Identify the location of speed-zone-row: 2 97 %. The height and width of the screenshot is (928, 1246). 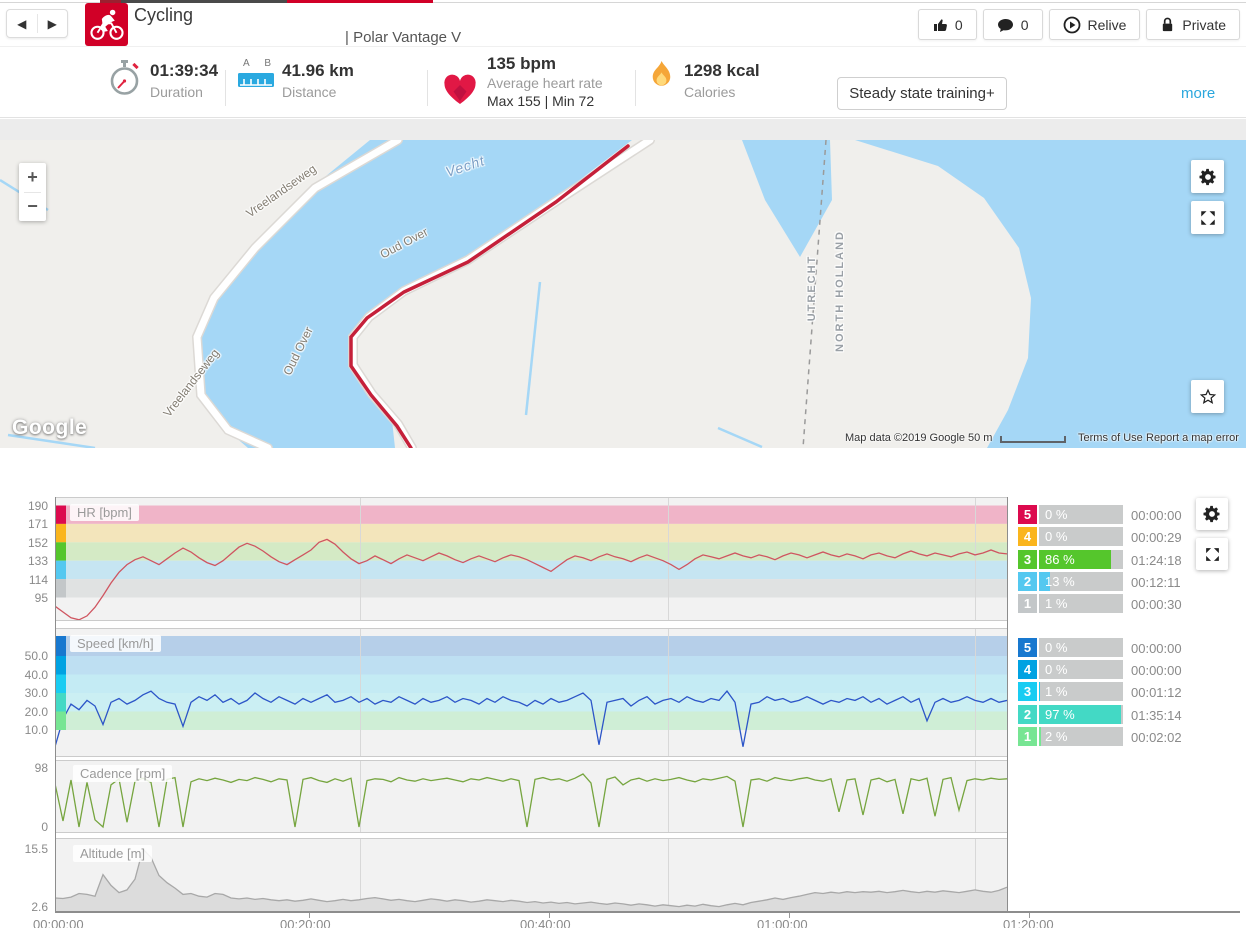
(1070, 714).